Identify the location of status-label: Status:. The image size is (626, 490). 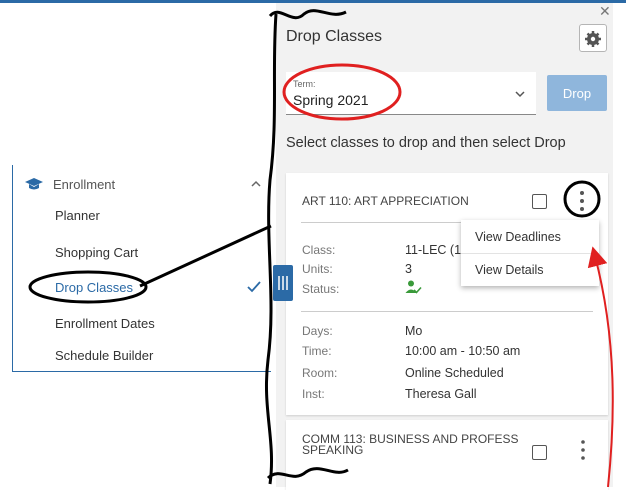
(321, 289).